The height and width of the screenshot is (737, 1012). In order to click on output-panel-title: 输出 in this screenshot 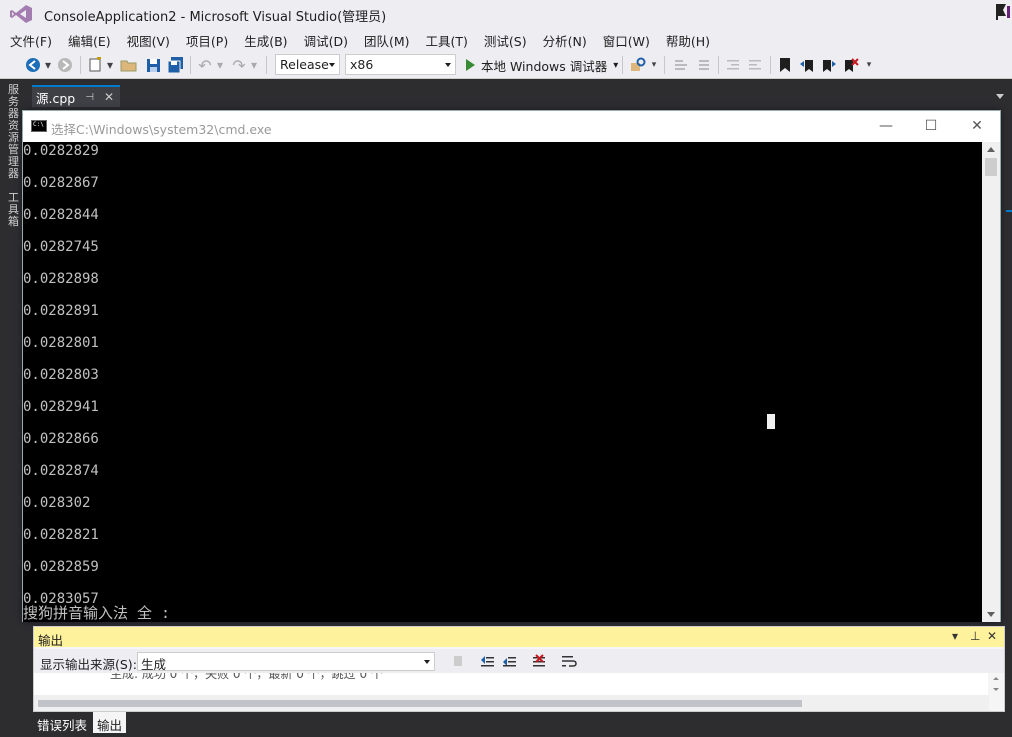, I will do `click(51, 640)`.